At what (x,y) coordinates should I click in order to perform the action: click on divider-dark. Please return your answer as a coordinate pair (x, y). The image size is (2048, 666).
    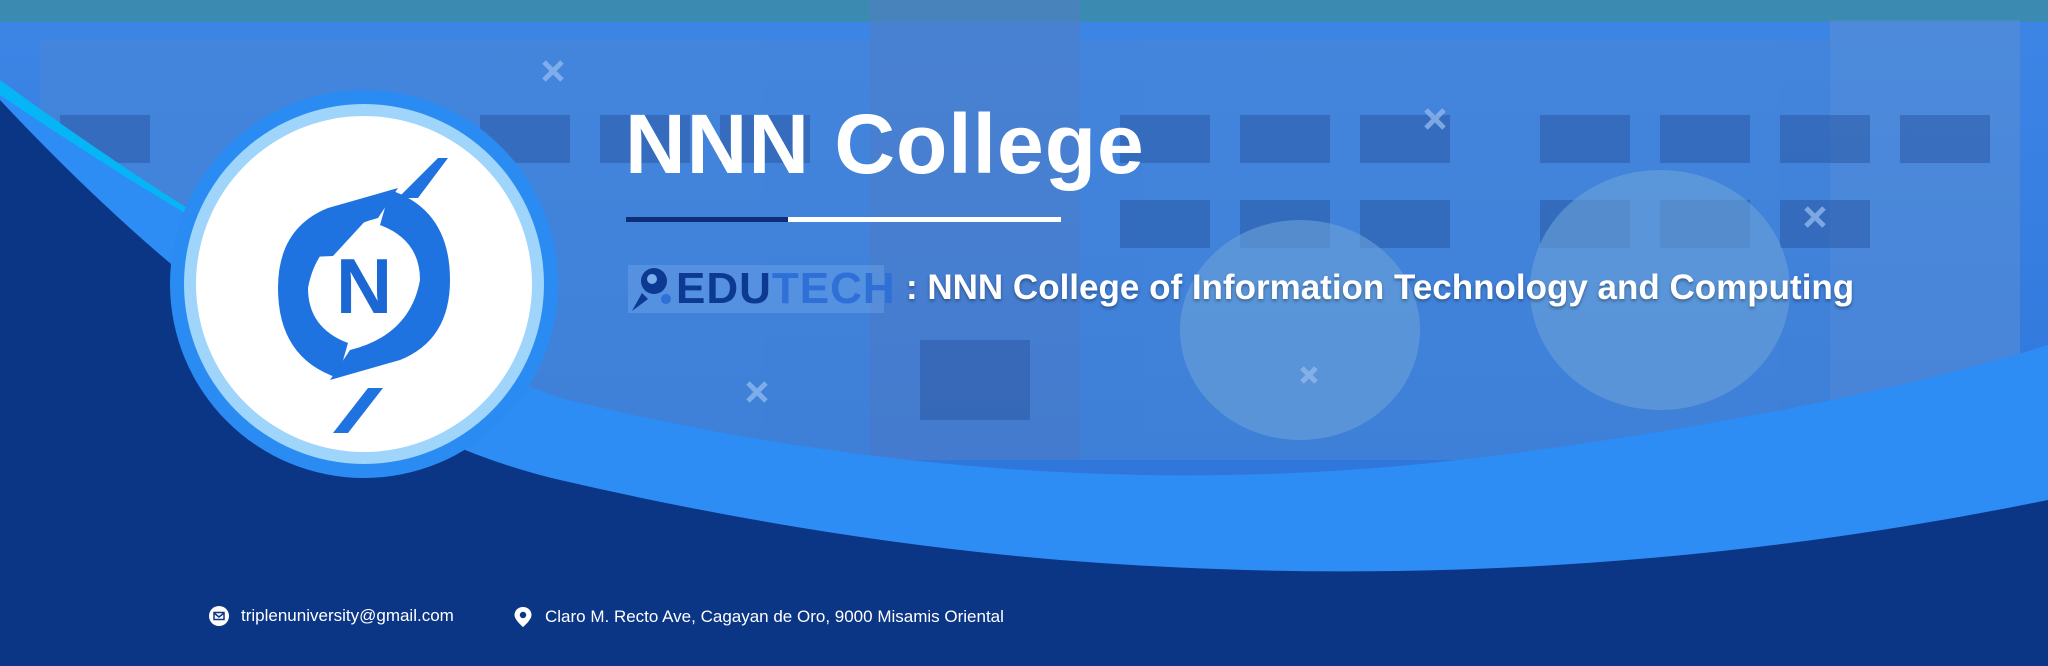
    Looking at the image, I should click on (707, 219).